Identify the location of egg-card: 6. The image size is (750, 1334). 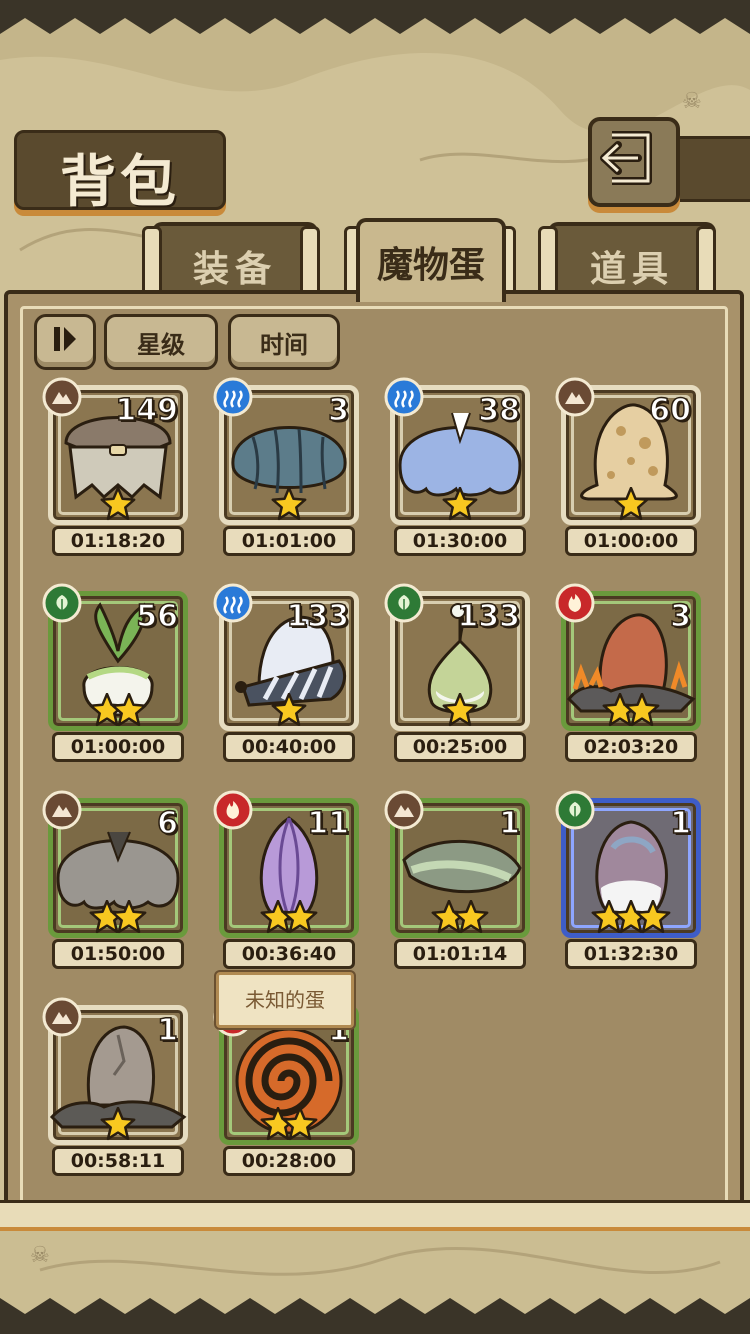
(115, 864).